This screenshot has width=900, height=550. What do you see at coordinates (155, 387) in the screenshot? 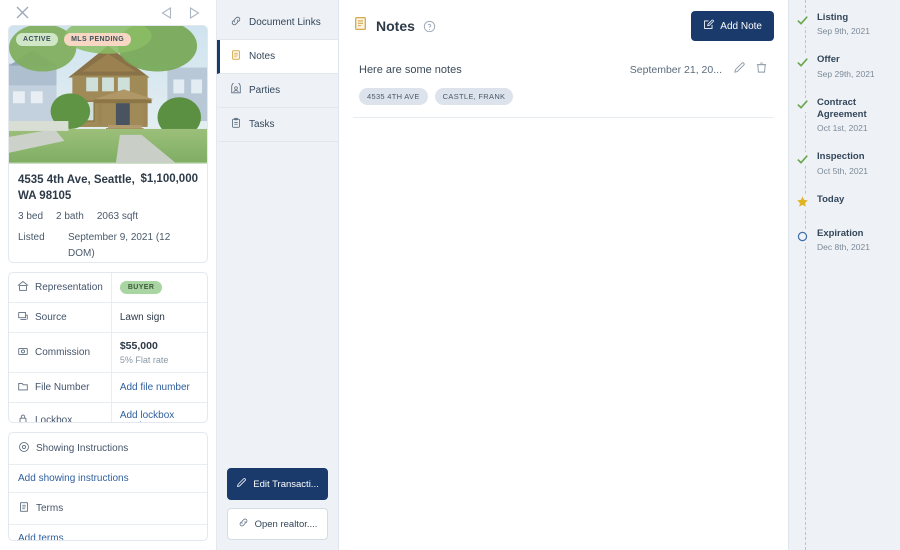
I see `add-file-number-link: Add file number` at bounding box center [155, 387].